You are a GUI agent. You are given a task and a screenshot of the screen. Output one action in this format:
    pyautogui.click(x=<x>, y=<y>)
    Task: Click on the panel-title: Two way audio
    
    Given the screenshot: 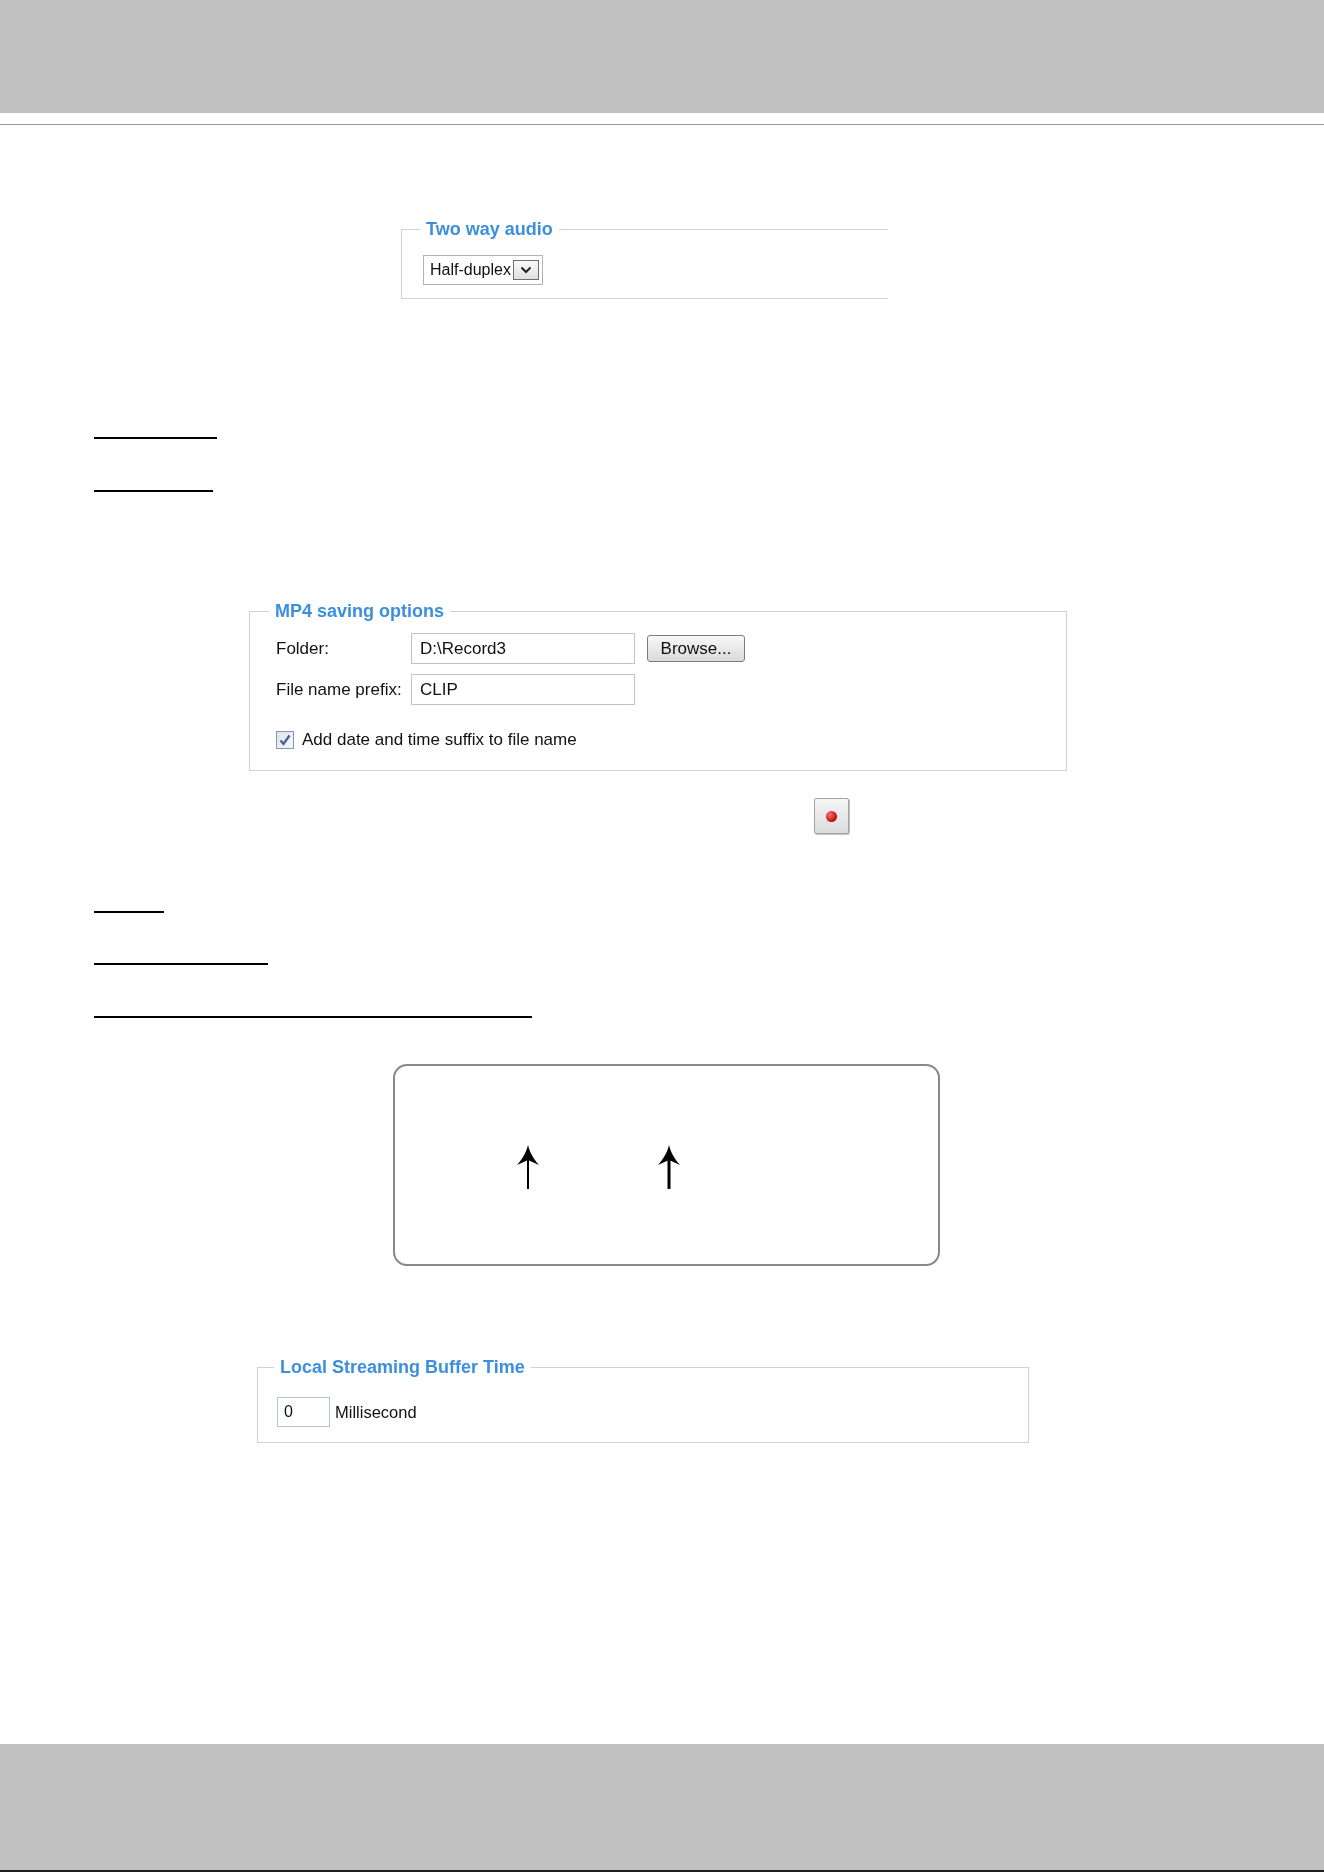 What is the action you would take?
    pyautogui.click(x=489, y=229)
    